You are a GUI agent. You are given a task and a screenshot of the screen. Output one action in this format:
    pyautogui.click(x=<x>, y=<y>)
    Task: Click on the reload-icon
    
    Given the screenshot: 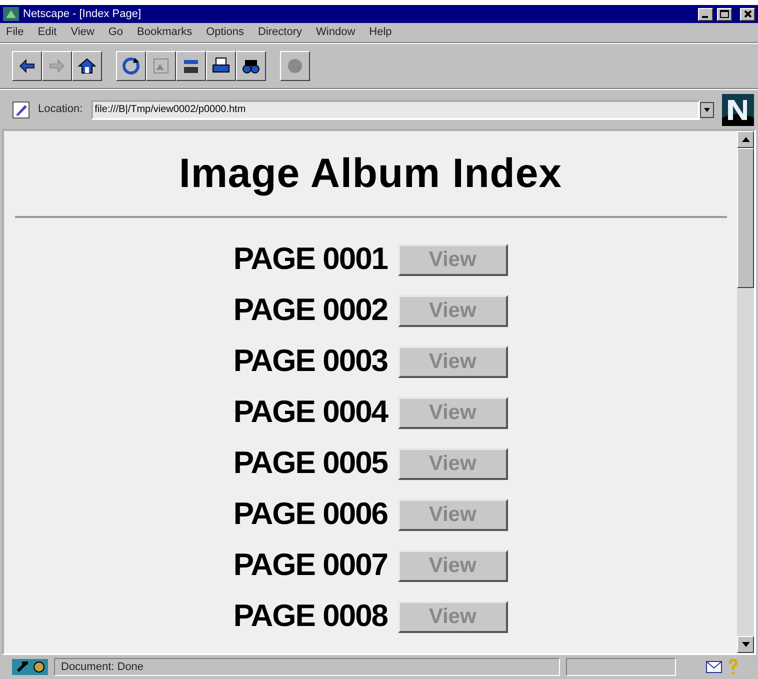 What is the action you would take?
    pyautogui.click(x=131, y=66)
    